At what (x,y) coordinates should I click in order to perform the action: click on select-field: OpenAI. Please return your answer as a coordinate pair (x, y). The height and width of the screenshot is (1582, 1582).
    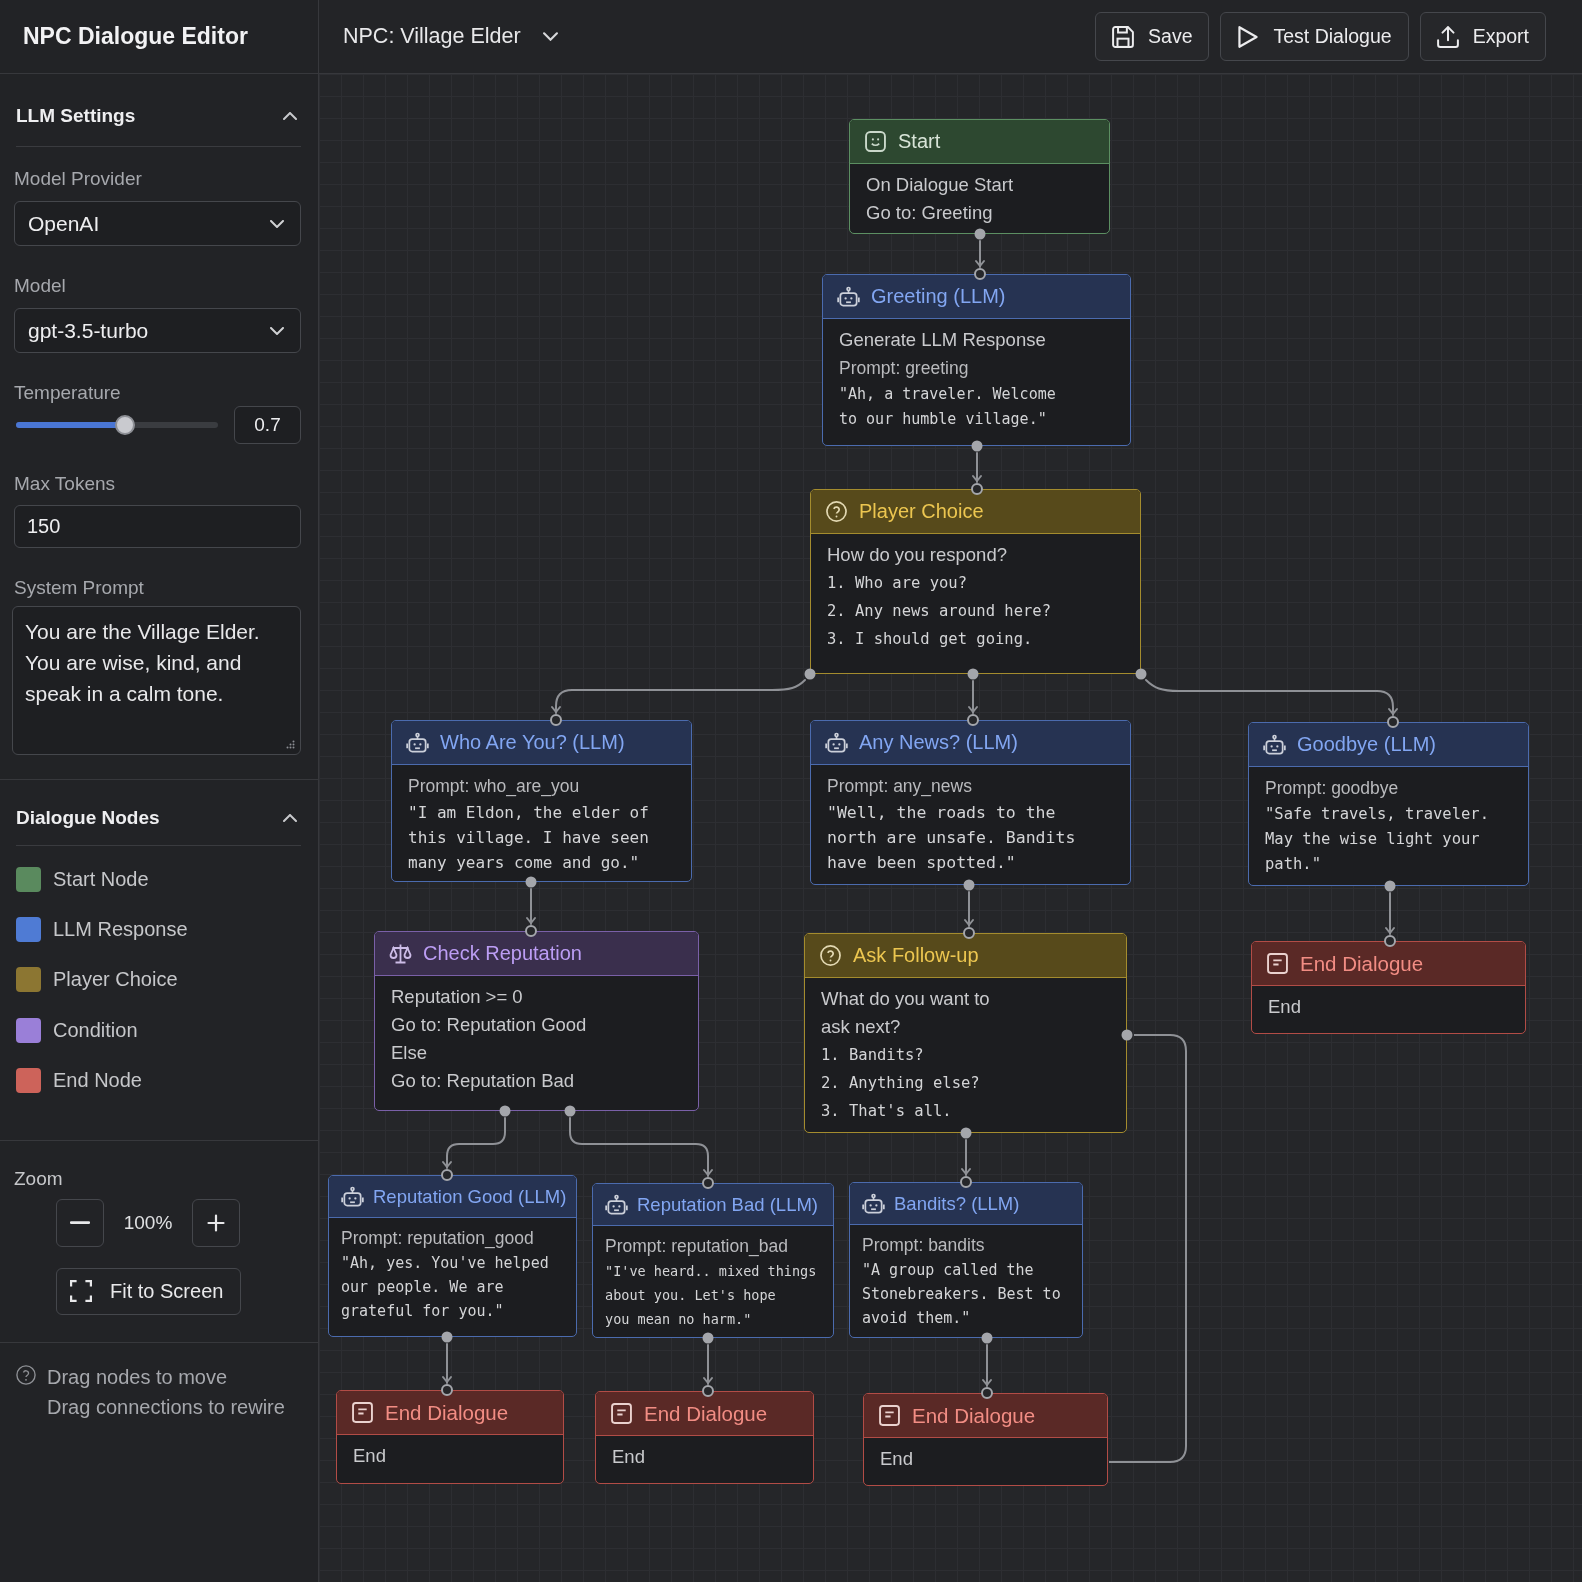
    Looking at the image, I should click on (157, 223).